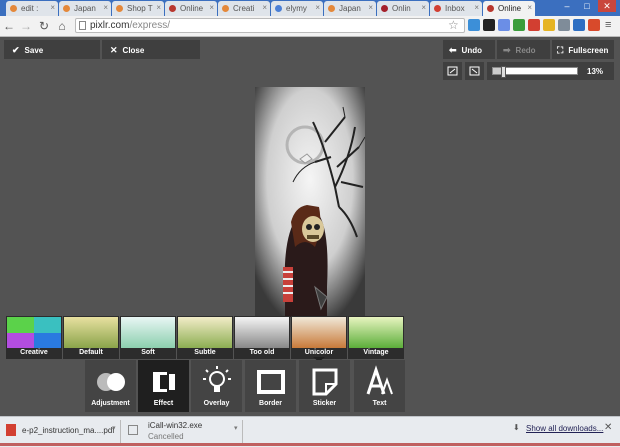 This screenshot has width=620, height=447. Describe the element at coordinates (471, 50) in the screenshot. I see `undo-label: Undo` at that location.